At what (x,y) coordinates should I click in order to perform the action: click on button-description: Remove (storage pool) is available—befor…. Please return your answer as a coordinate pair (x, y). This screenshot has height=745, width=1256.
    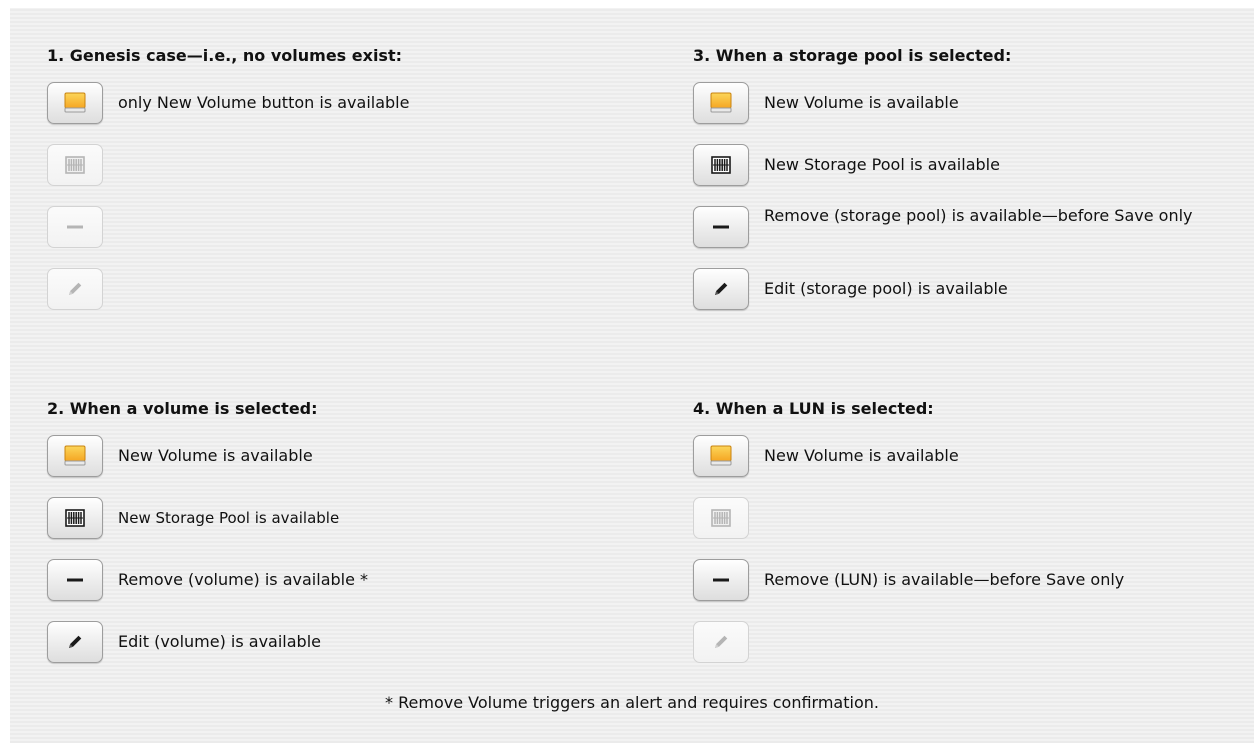
    Looking at the image, I should click on (978, 215).